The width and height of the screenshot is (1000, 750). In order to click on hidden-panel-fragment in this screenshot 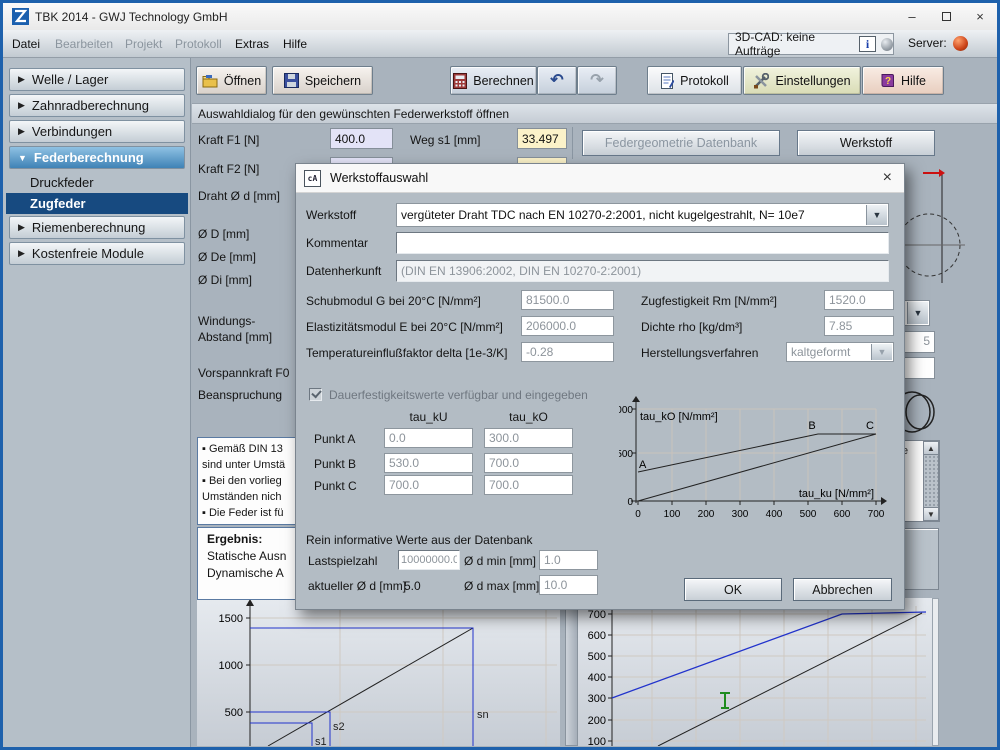, I will do `click(920, 559)`.